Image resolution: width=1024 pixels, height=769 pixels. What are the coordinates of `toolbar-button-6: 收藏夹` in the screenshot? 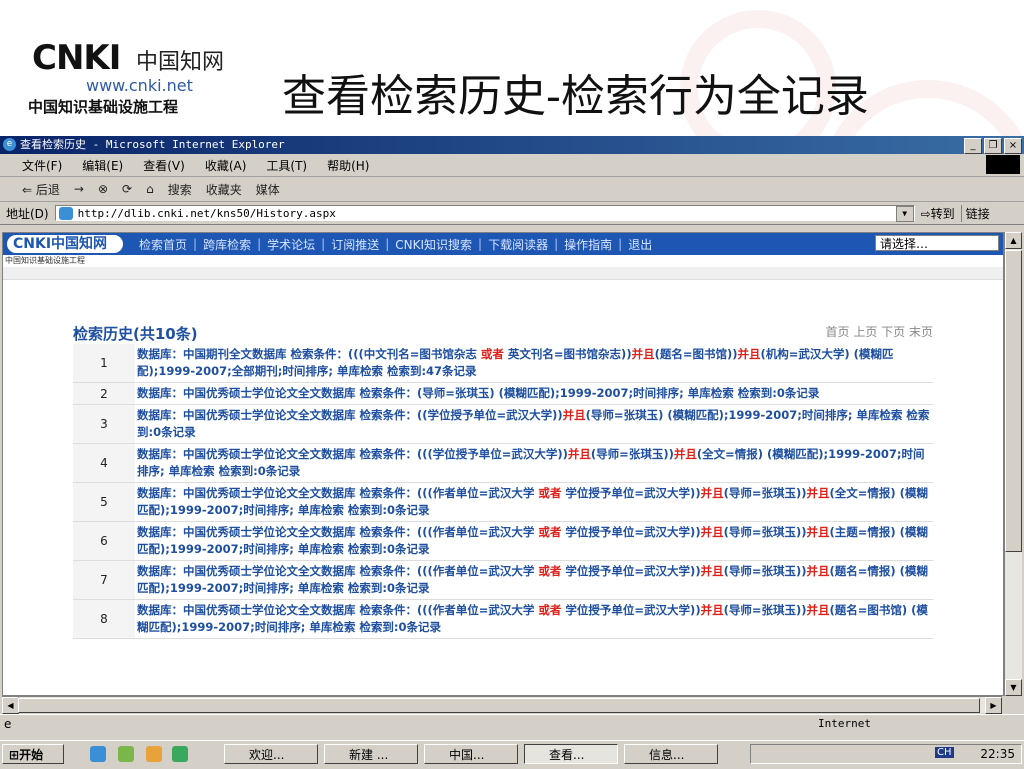 It's located at (224, 189).